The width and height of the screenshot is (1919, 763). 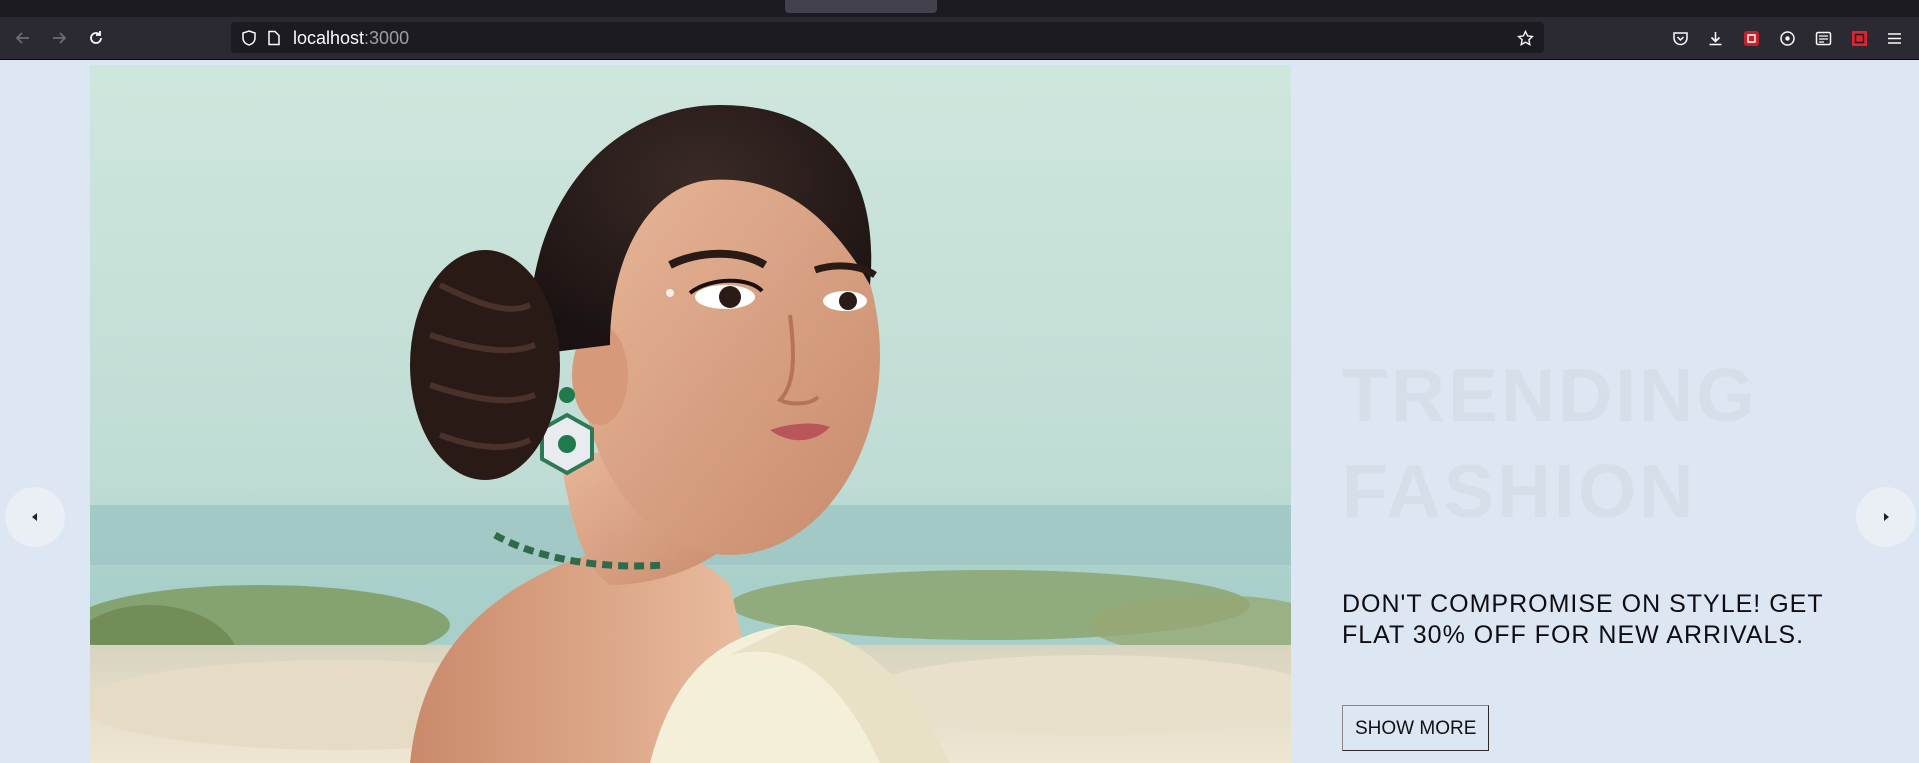 I want to click on arrow-right-icon, so click(x=1886, y=517).